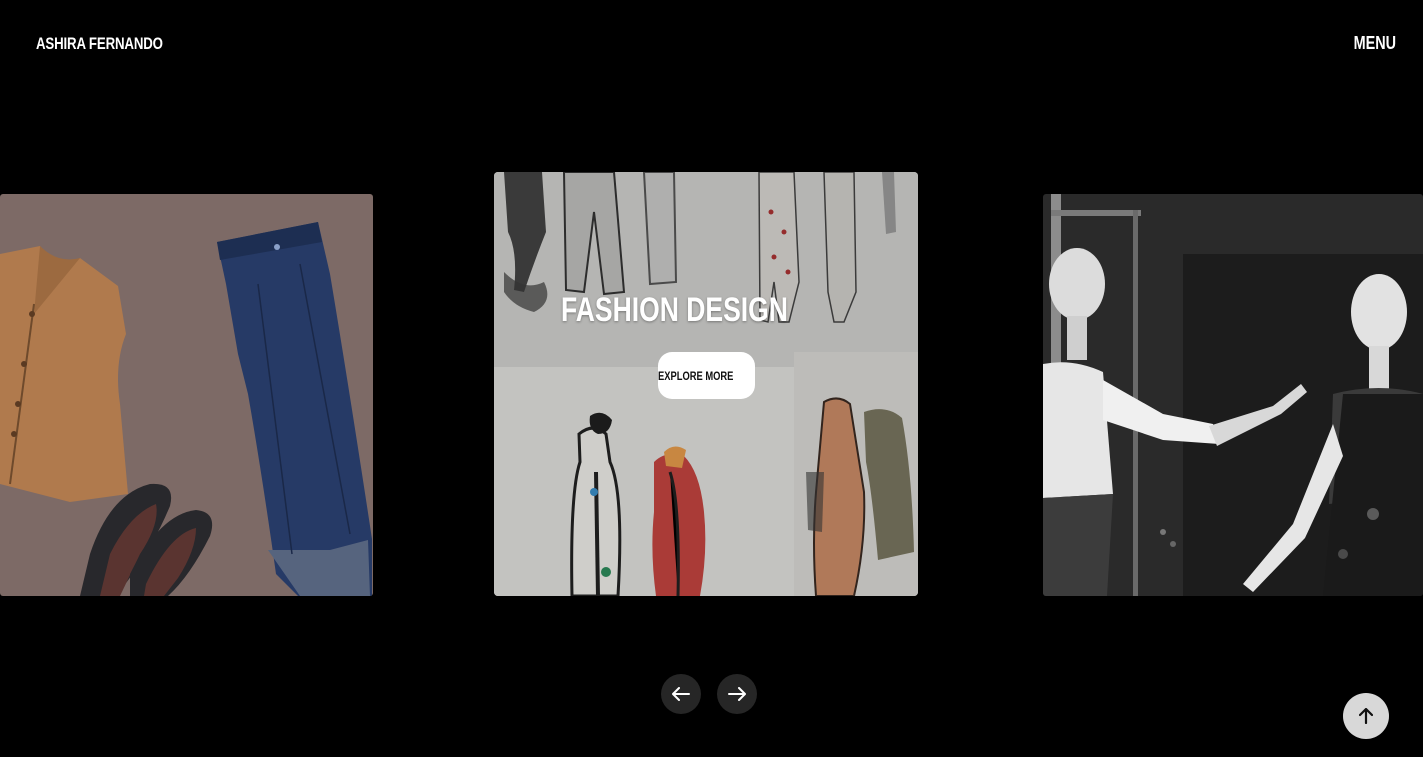 The height and width of the screenshot is (757, 1423). What do you see at coordinates (1375, 43) in the screenshot?
I see `menu-button: MENU` at bounding box center [1375, 43].